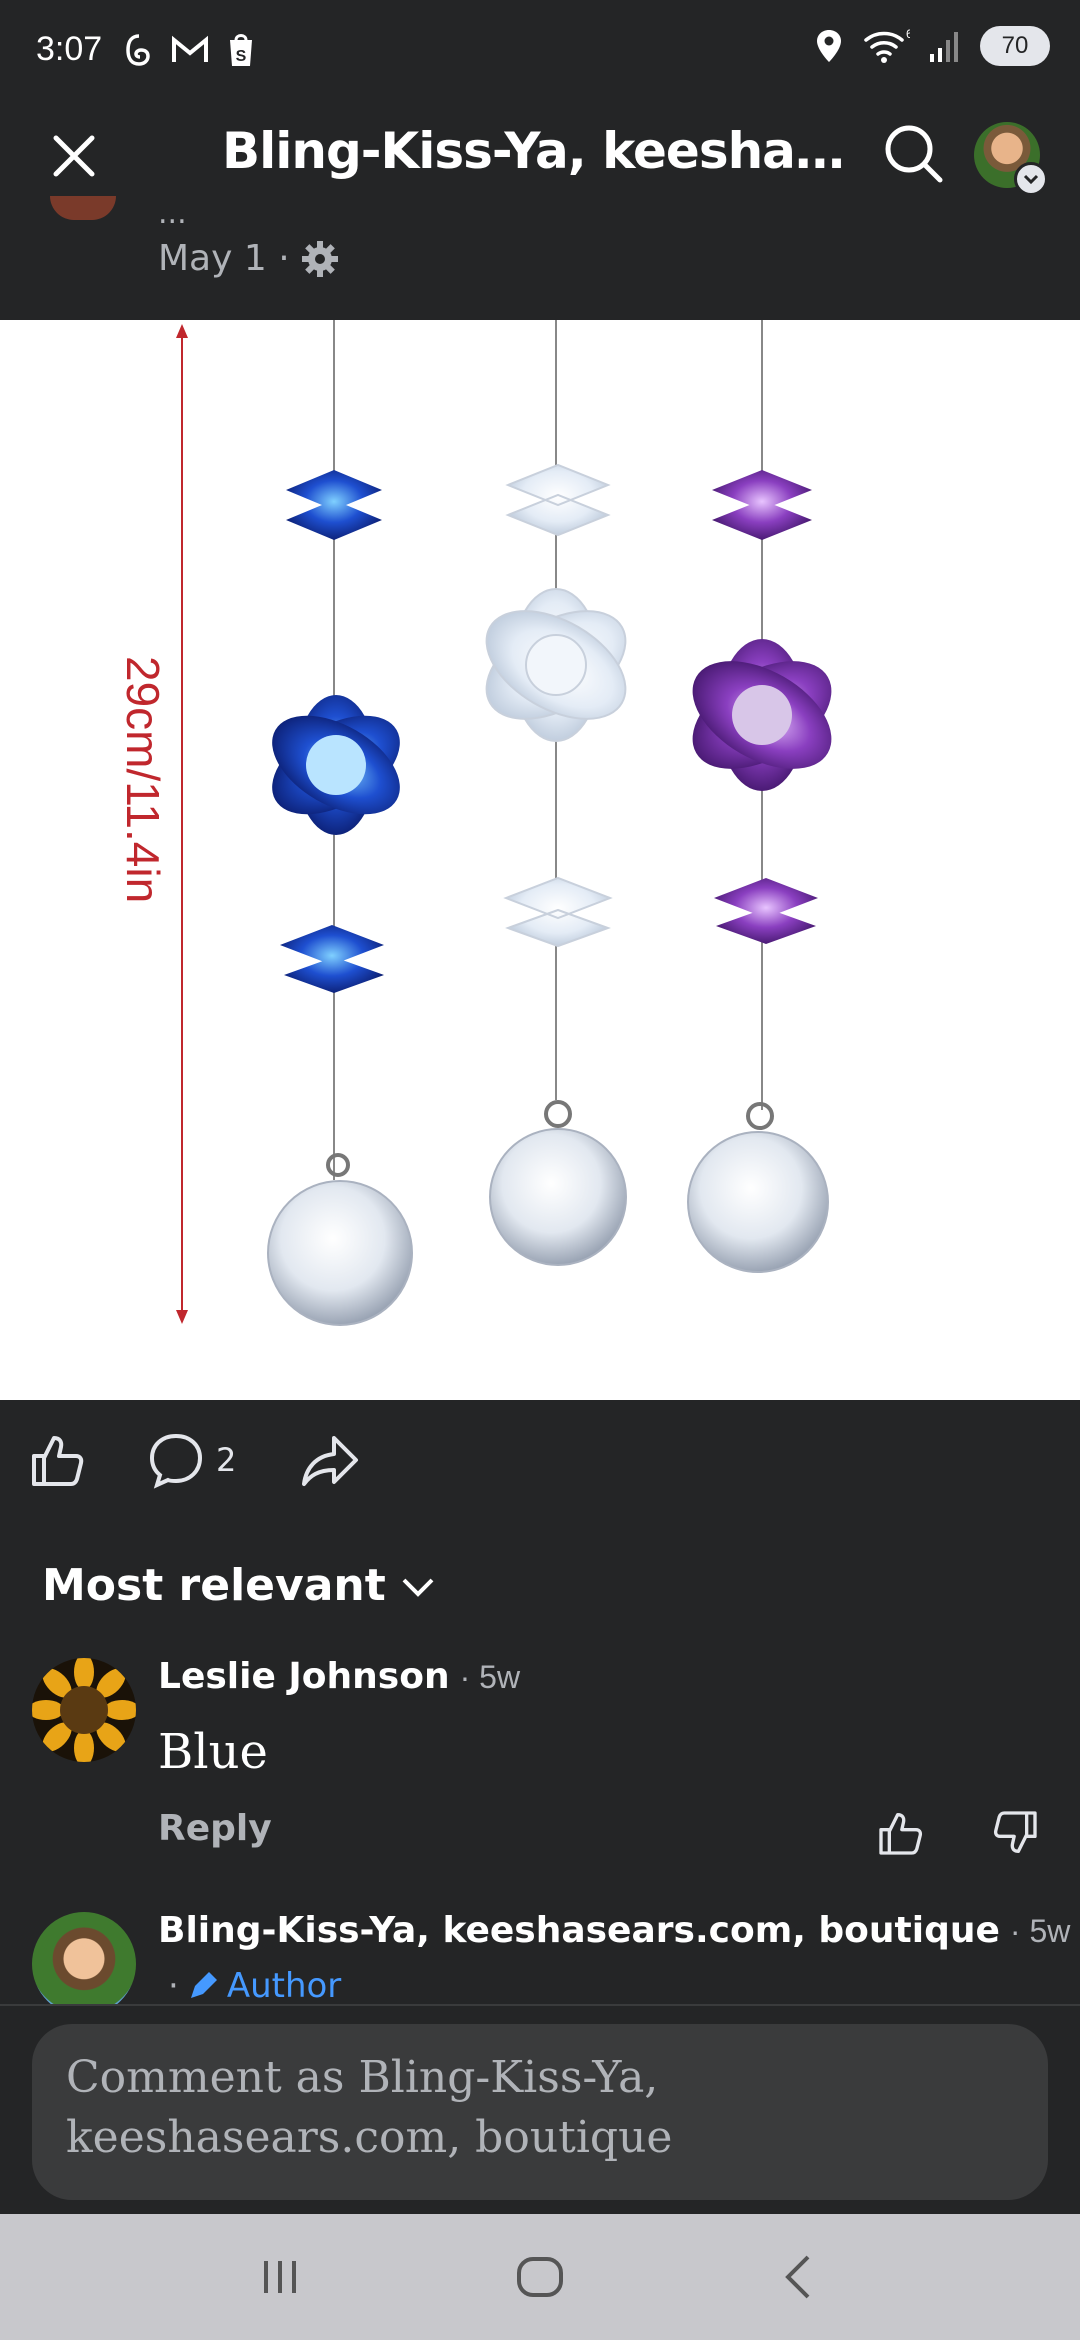  What do you see at coordinates (908, 34) in the screenshot?
I see `svg-text: 6` at bounding box center [908, 34].